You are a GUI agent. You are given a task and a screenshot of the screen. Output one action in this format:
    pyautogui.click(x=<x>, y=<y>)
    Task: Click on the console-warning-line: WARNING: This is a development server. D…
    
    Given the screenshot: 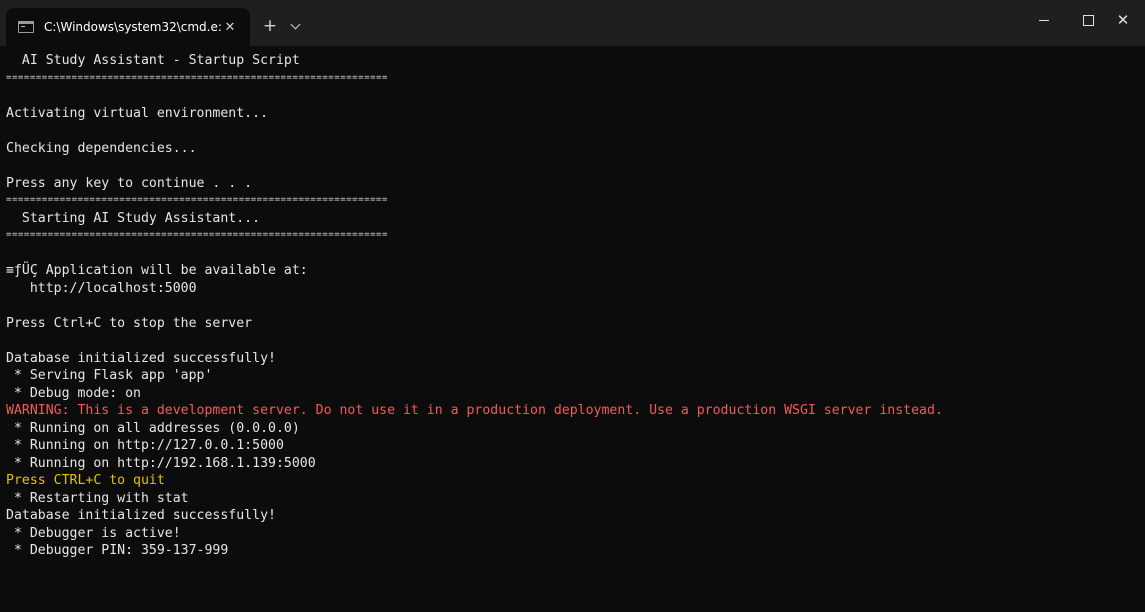 What is the action you would take?
    pyautogui.click(x=474, y=410)
    